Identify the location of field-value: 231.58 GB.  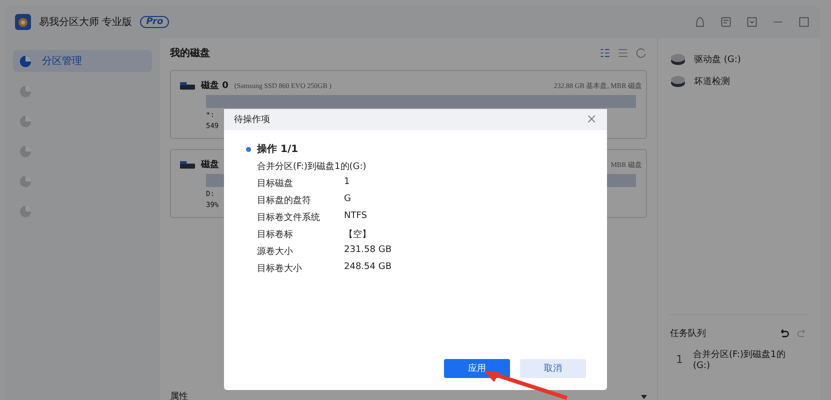
(368, 251).